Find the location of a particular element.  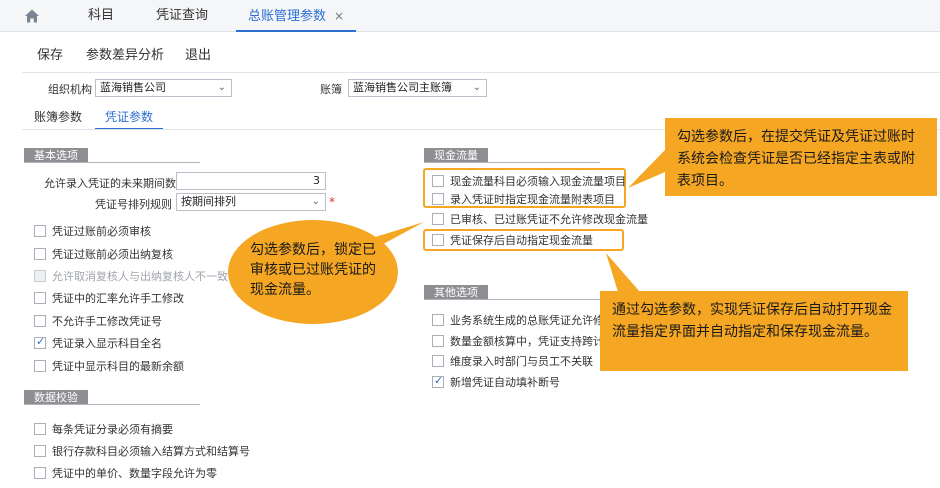

checkbox-dept-employee: 维度录入时部门与员工不关联 is located at coordinates (512, 361).